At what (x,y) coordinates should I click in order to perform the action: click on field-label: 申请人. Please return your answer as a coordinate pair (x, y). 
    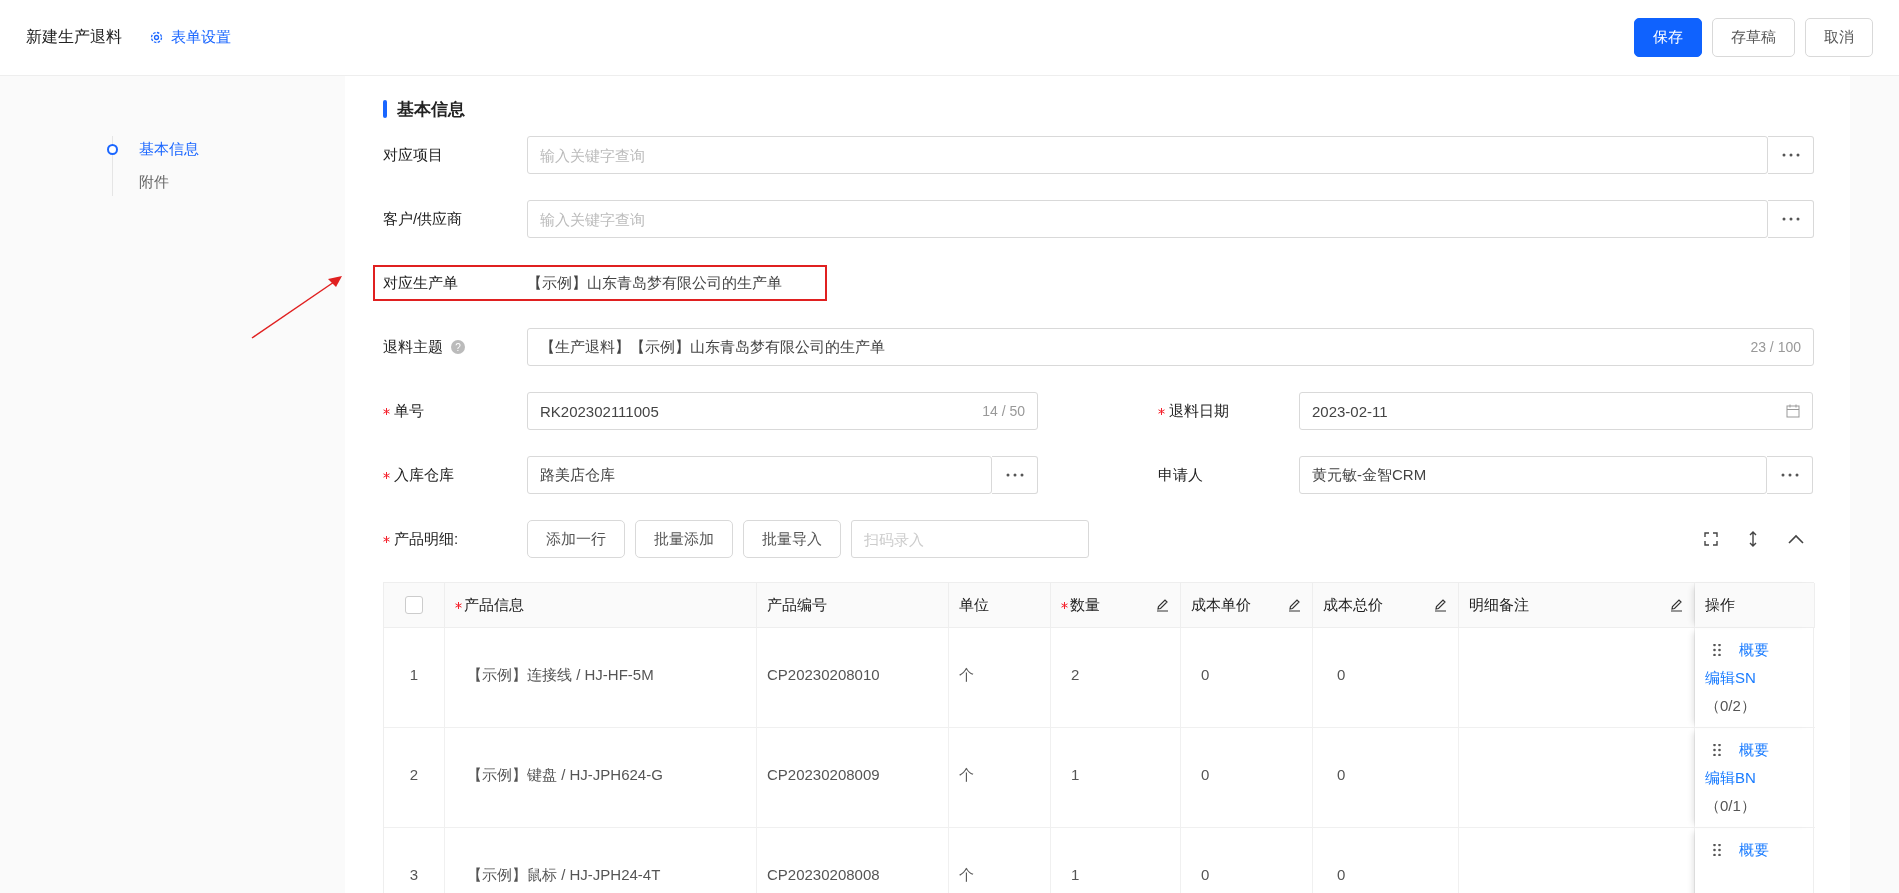
    Looking at the image, I should click on (1180, 475).